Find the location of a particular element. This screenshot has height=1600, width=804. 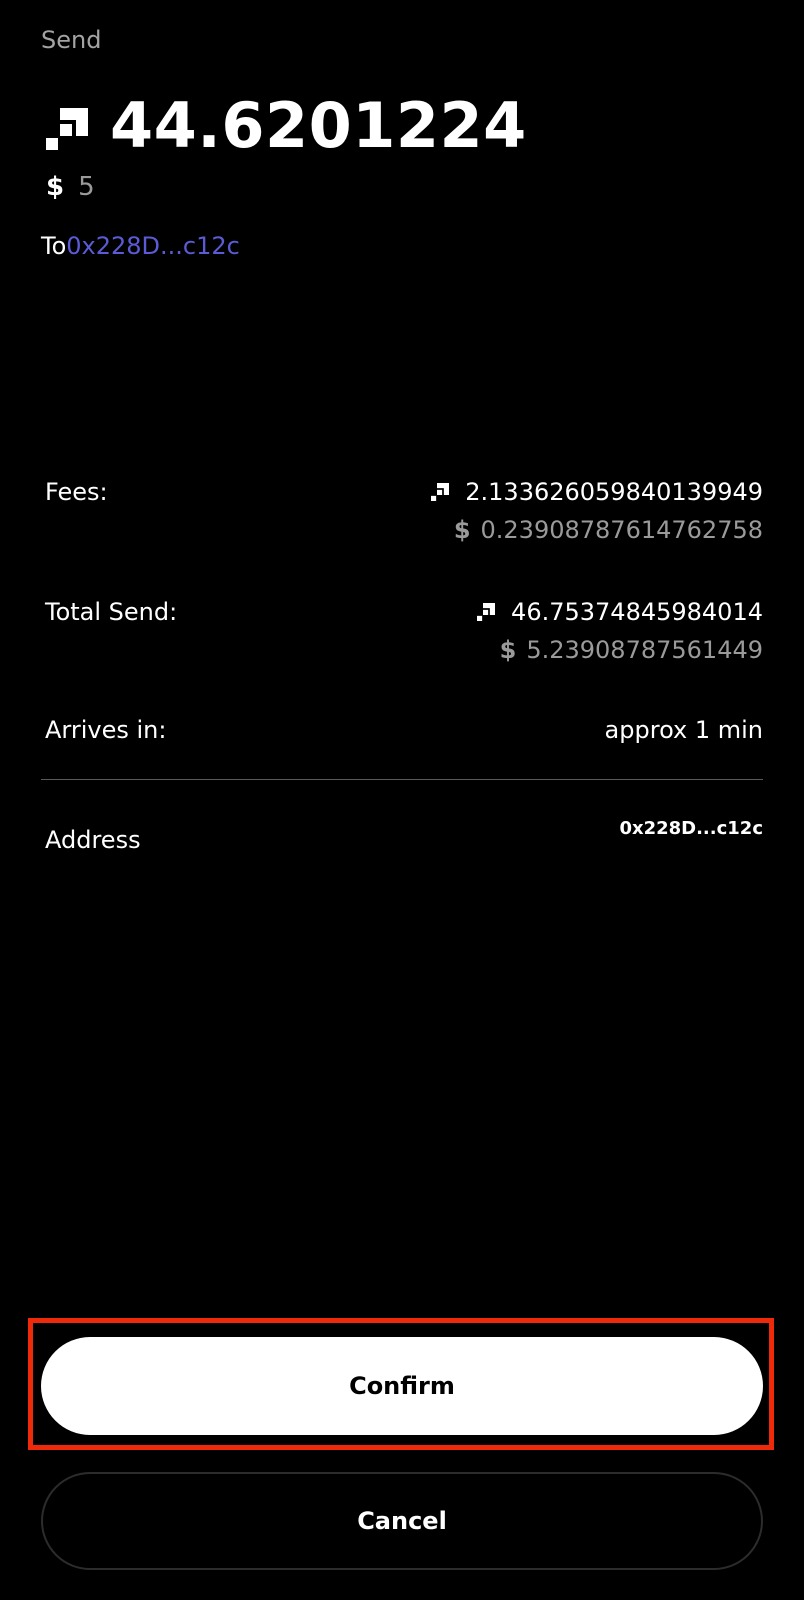

arrives-in-label: Arrives in: is located at coordinates (106, 730).